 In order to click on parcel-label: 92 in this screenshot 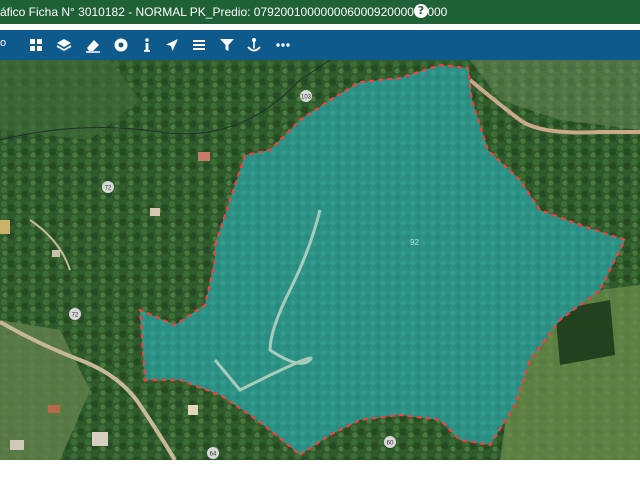, I will do `click(414, 242)`.